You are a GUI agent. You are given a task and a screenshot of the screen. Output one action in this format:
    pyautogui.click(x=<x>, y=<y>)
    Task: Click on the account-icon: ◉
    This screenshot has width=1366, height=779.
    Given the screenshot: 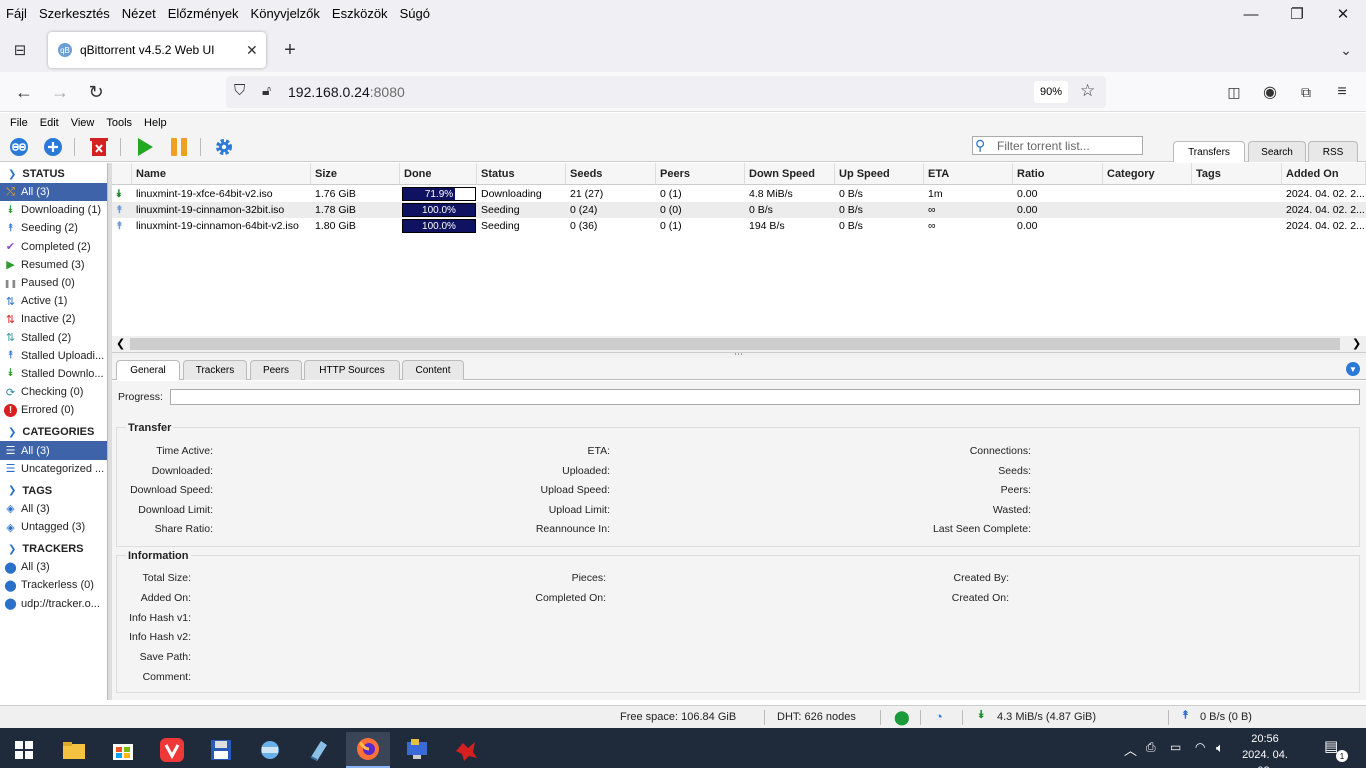 What is the action you would take?
    pyautogui.click(x=1270, y=92)
    